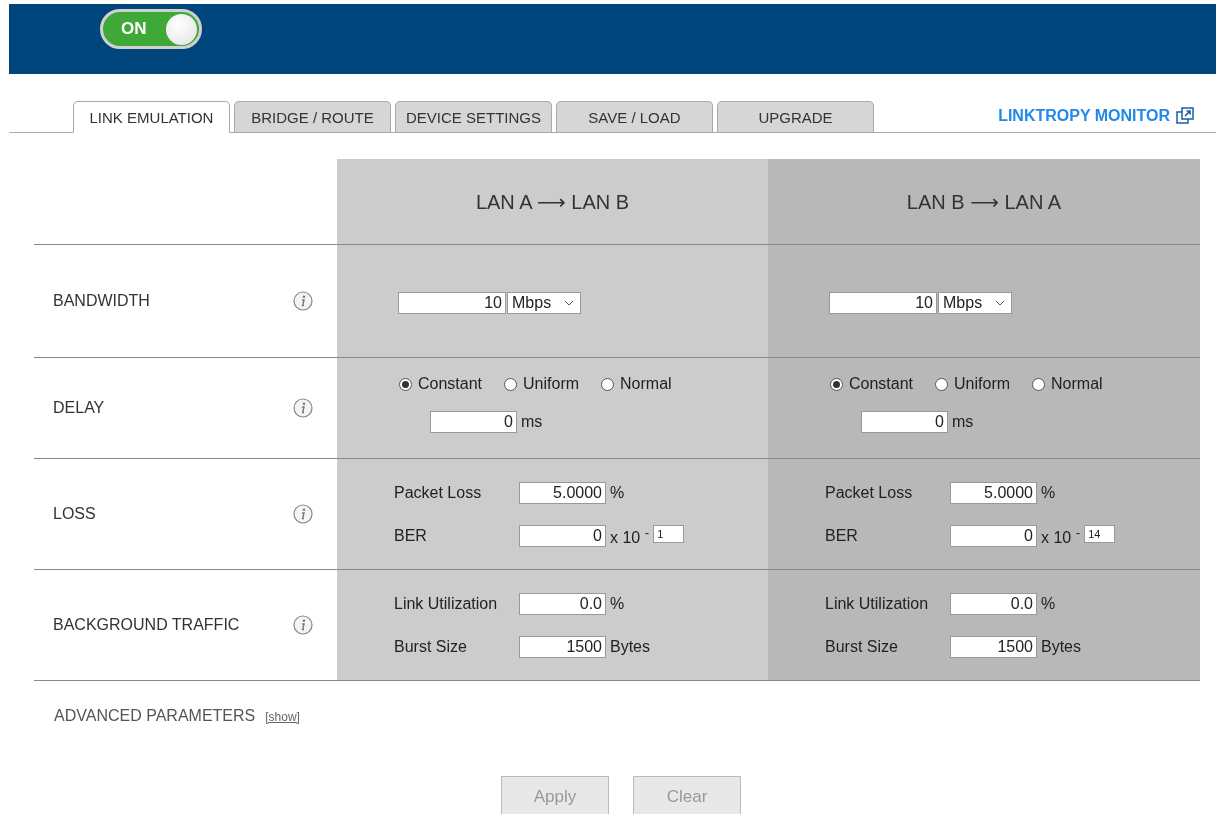  What do you see at coordinates (101, 301) in the screenshot?
I see `row-label: BANDWIDTH` at bounding box center [101, 301].